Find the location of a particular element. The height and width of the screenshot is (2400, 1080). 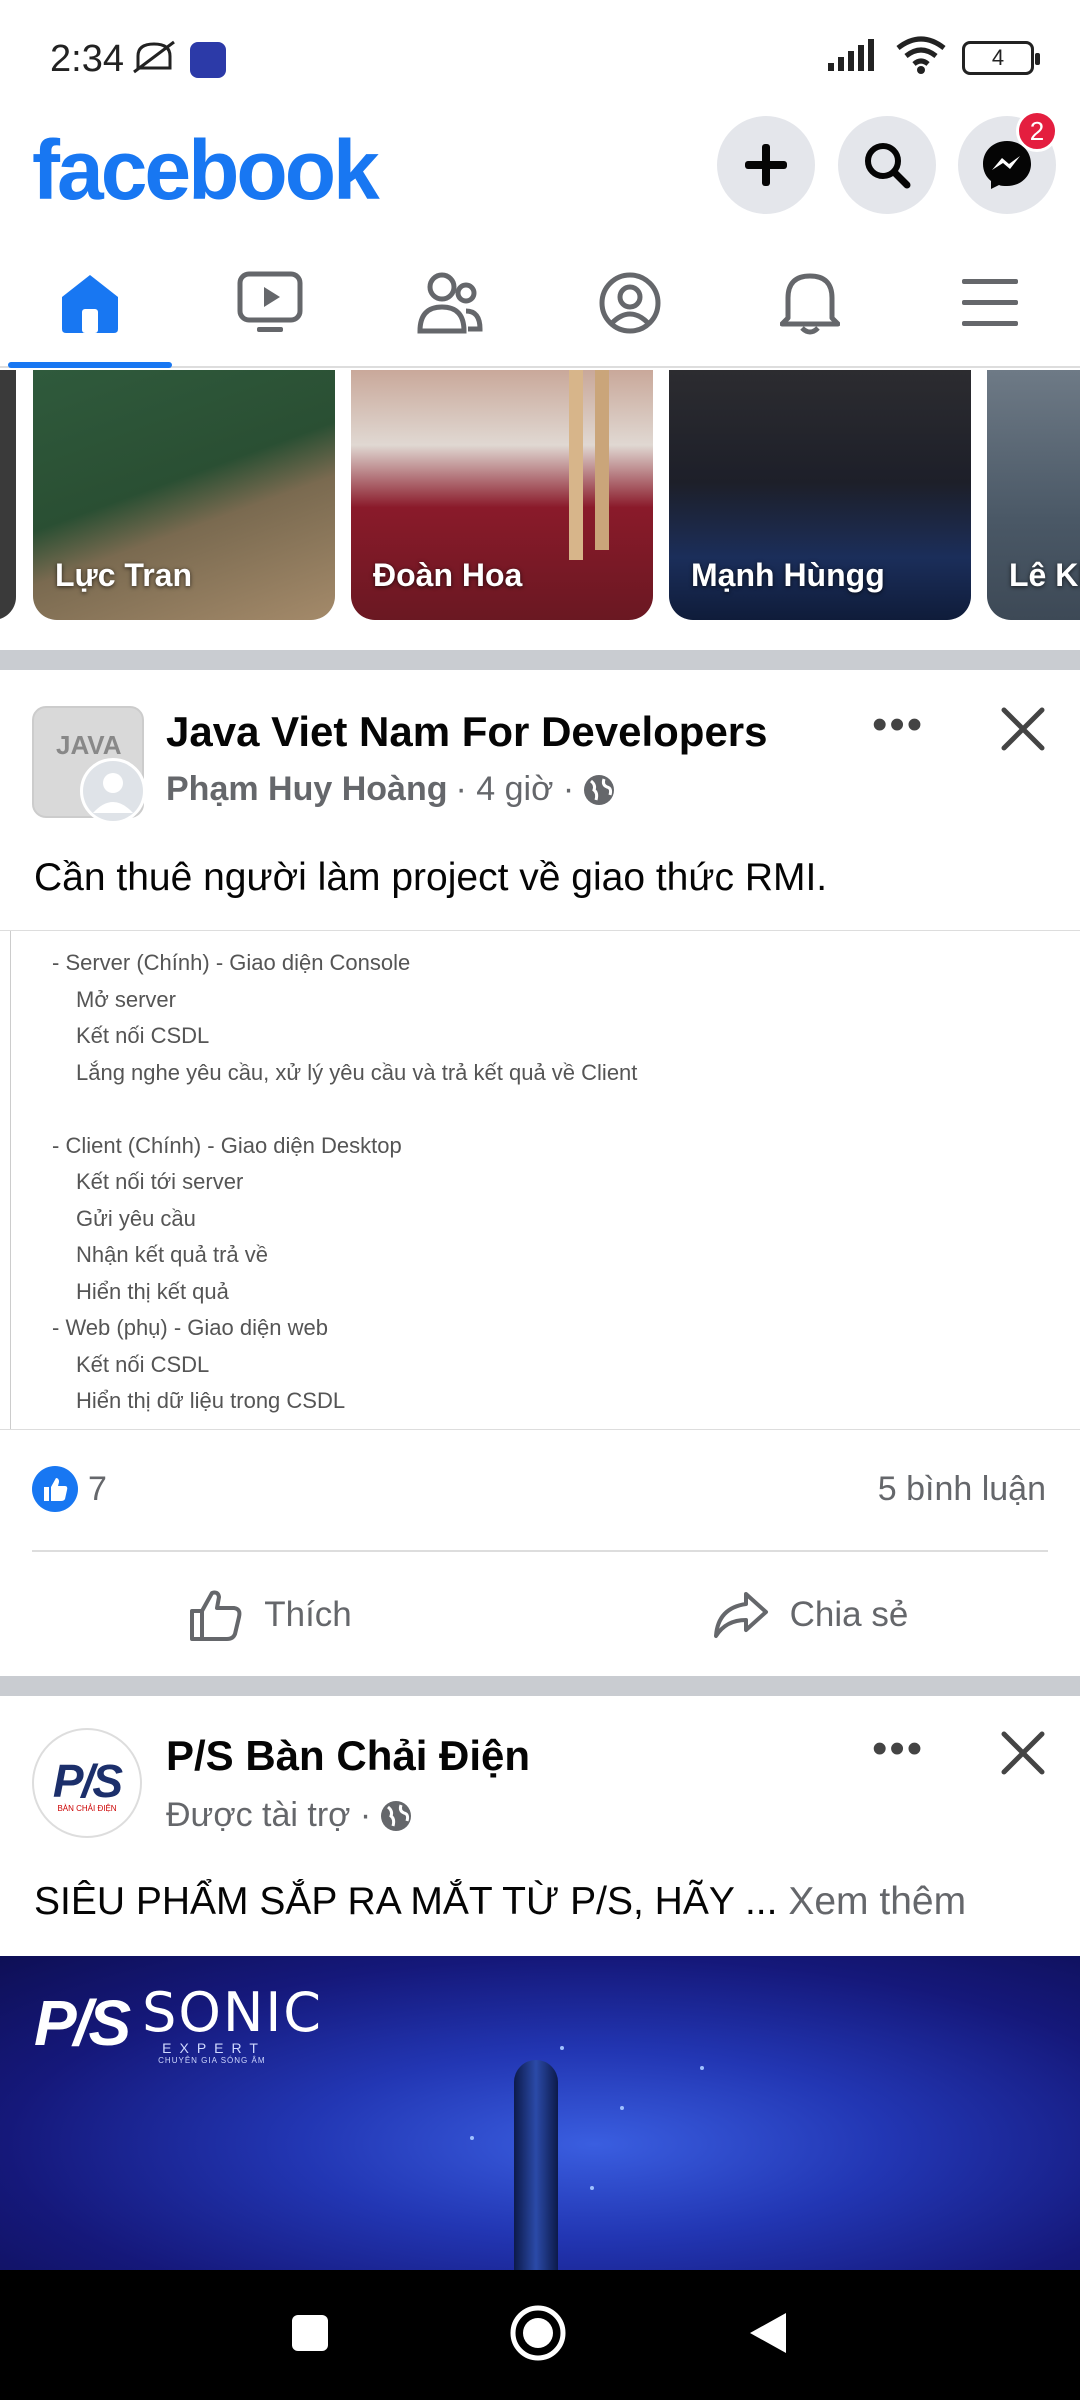

create-button is located at coordinates (766, 165).